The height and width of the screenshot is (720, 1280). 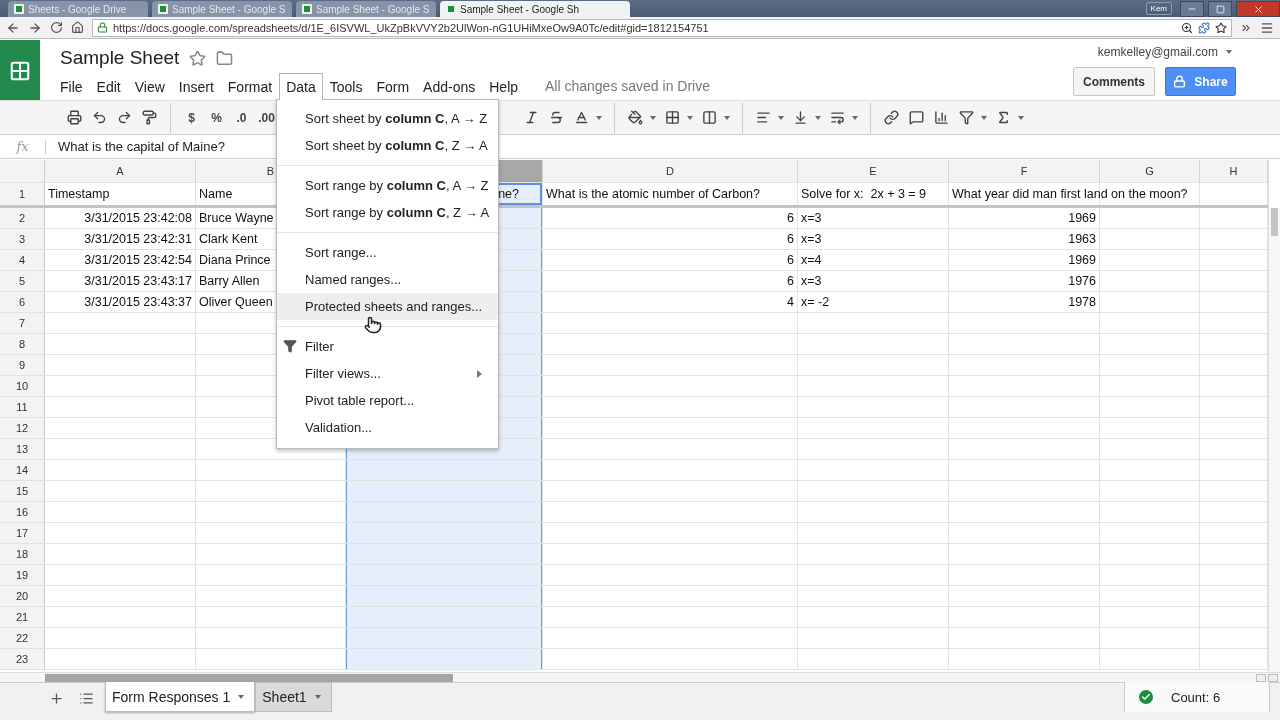 What do you see at coordinates (22, 239) in the screenshot?
I see `row-number: 3` at bounding box center [22, 239].